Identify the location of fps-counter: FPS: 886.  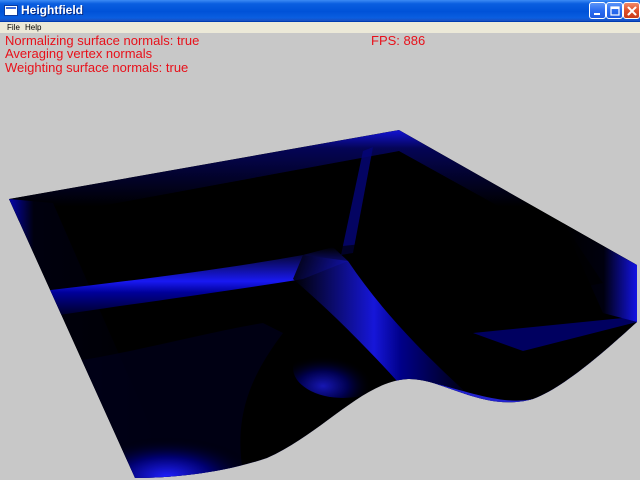
(398, 40).